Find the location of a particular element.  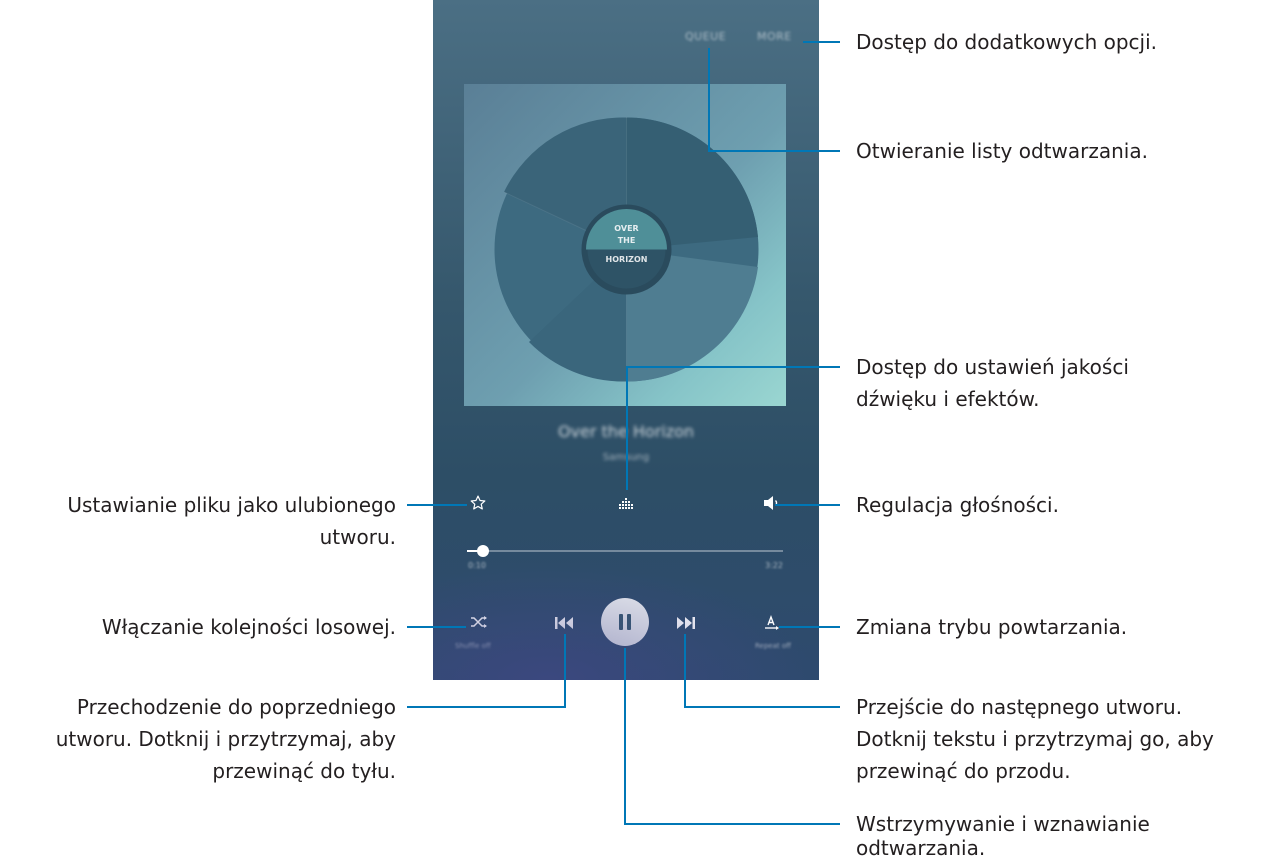

album-title-line2: THE is located at coordinates (627, 240).